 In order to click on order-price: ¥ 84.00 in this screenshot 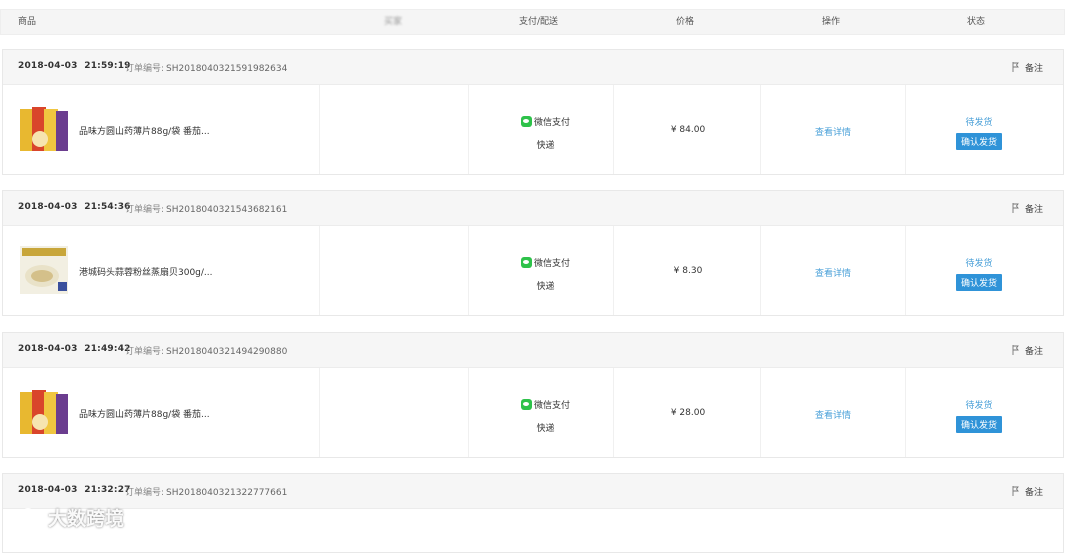, I will do `click(688, 130)`.